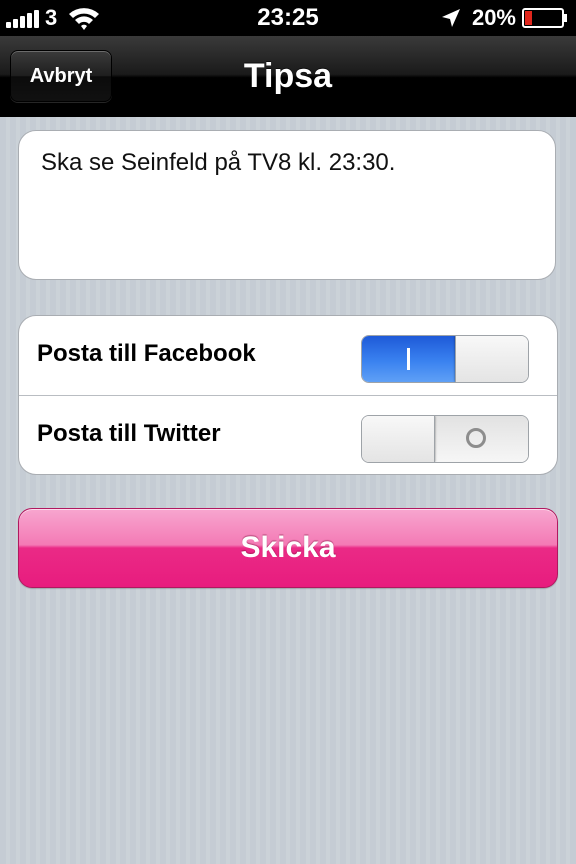 This screenshot has width=576, height=864. I want to click on page-title: Tipsa, so click(288, 76).